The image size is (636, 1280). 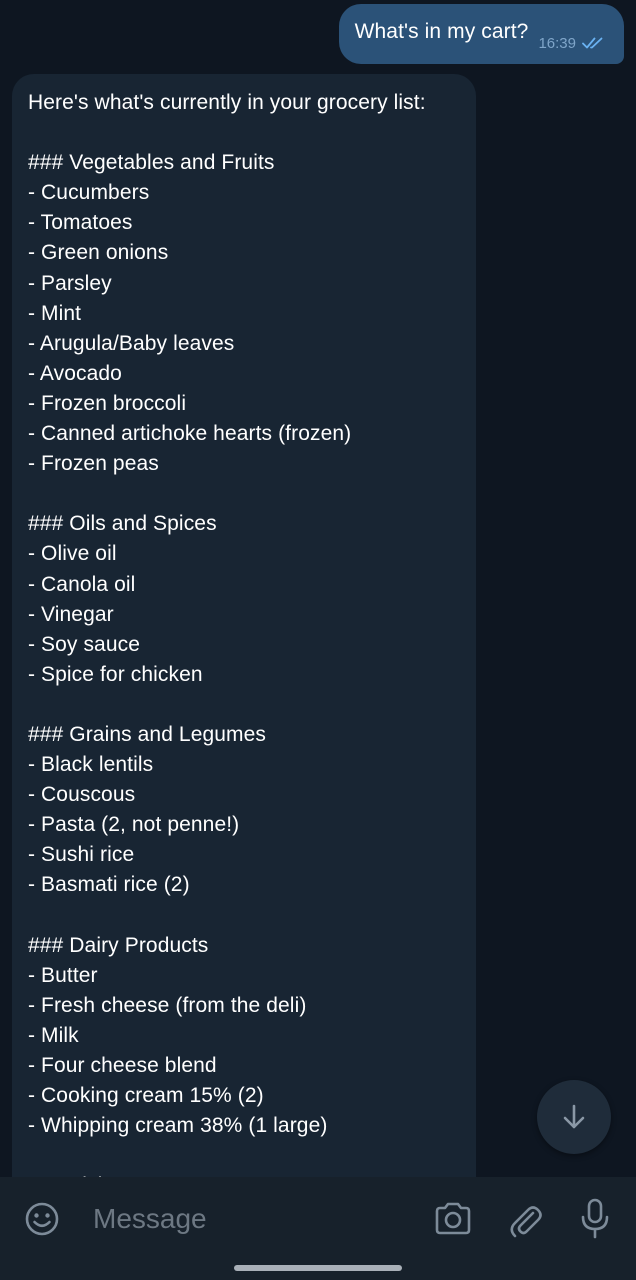 What do you see at coordinates (441, 31) in the screenshot?
I see `outgoing-message-text: What's in my cart?` at bounding box center [441, 31].